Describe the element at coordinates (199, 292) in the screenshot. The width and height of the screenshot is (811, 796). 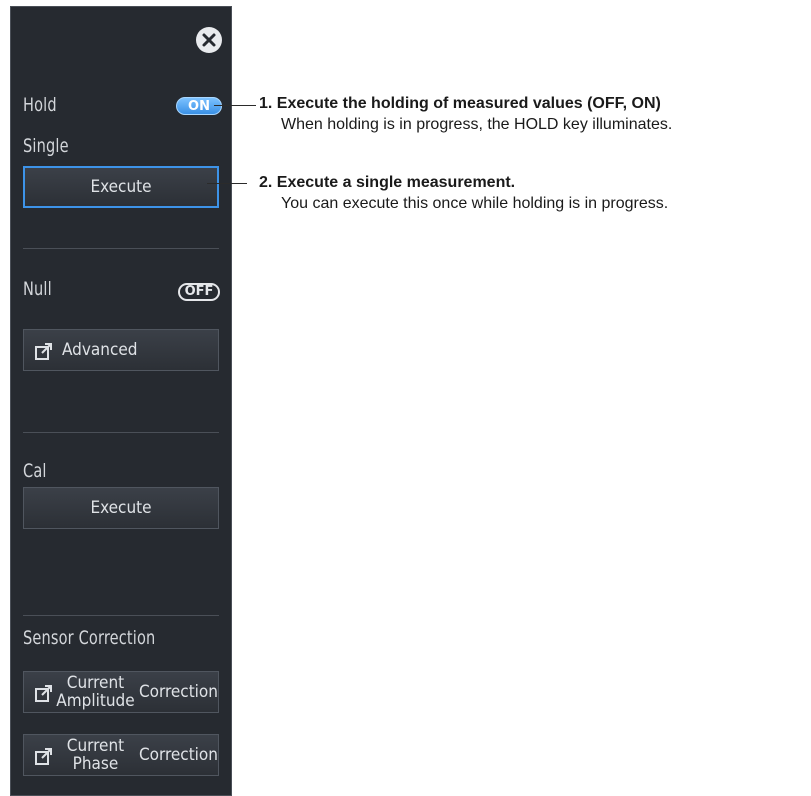
I see `null-toggle: OFF` at that location.